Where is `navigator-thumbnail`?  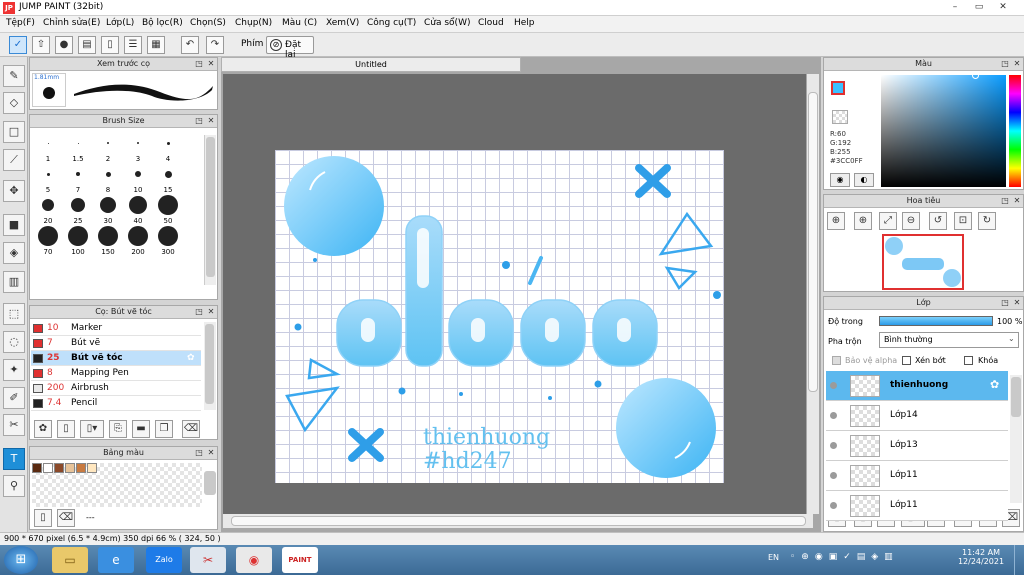
navigator-thumbnail is located at coordinates (923, 262).